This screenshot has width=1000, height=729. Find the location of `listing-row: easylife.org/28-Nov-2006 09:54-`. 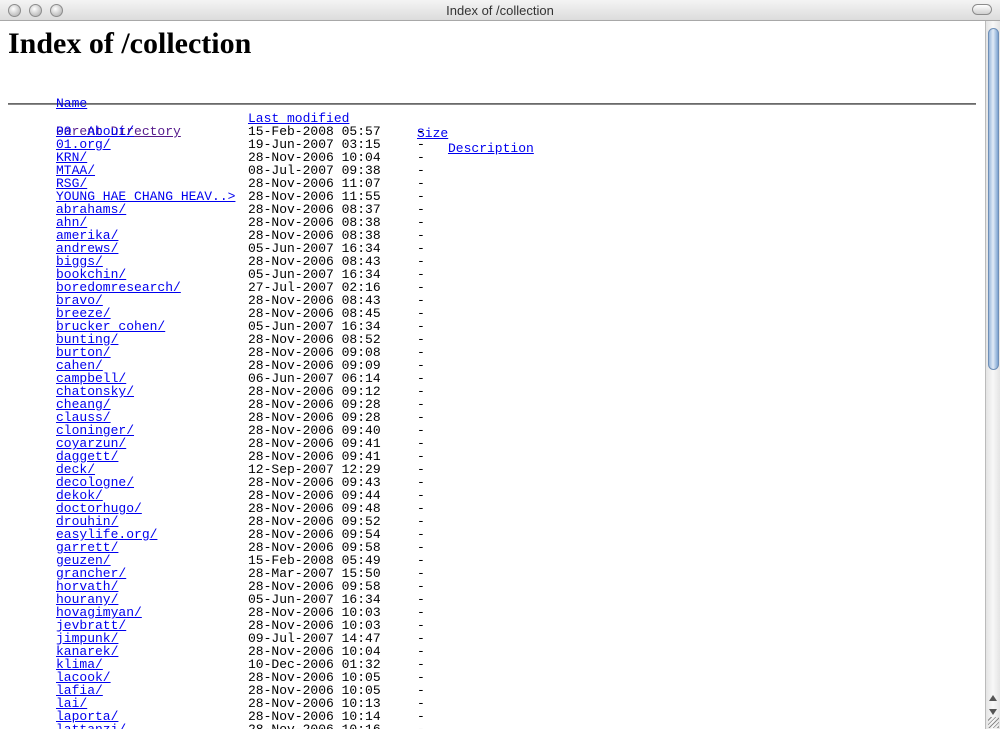

listing-row: easylife.org/28-Nov-2006 09:54- is located at coordinates (492, 534).